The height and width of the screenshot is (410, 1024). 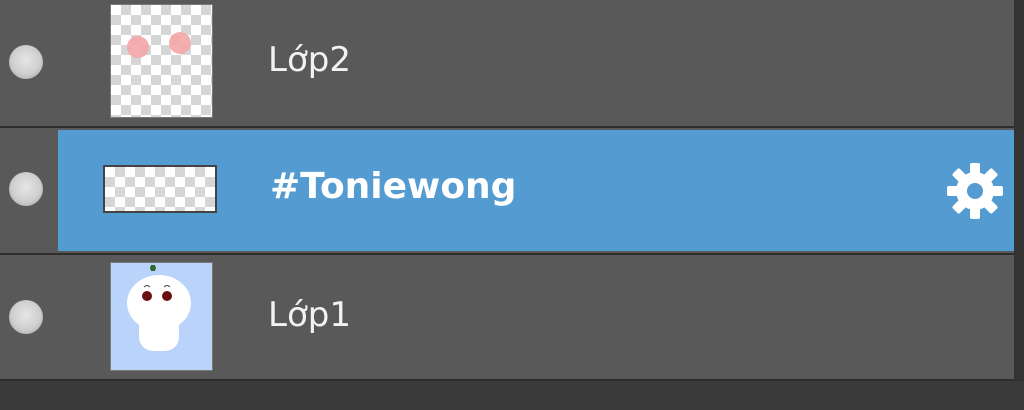 I want to click on ghost-thumbnail, so click(x=159, y=308).